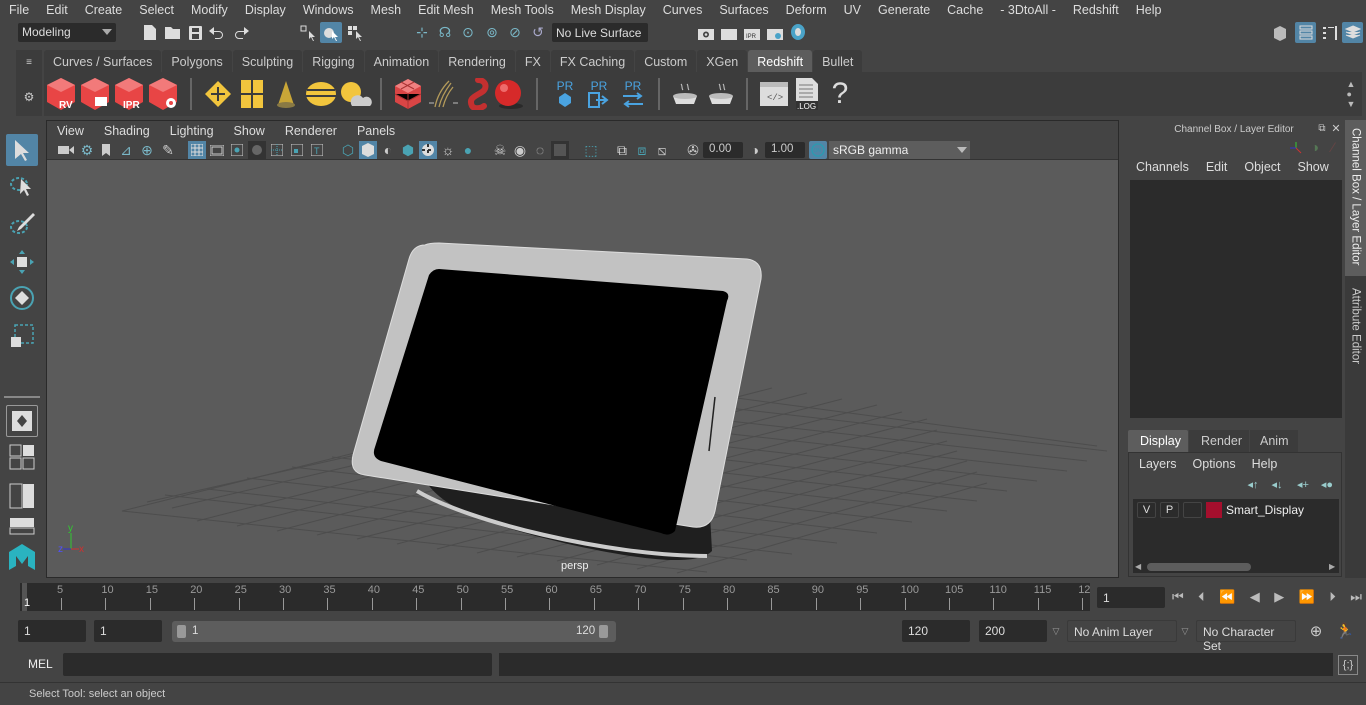 This screenshot has height=705, width=1366. Describe the element at coordinates (317, 150) in the screenshot. I see `safe-title-icon: T` at that location.